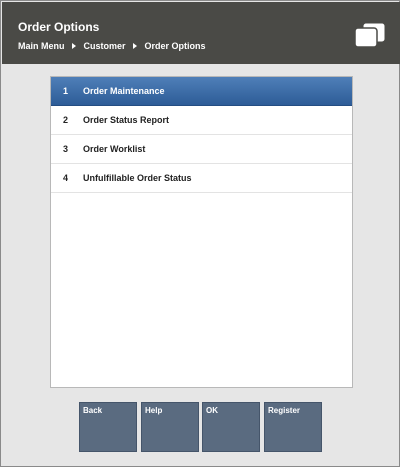 This screenshot has height=467, width=400. I want to click on breadcrumb-order-options: Order Options, so click(175, 46).